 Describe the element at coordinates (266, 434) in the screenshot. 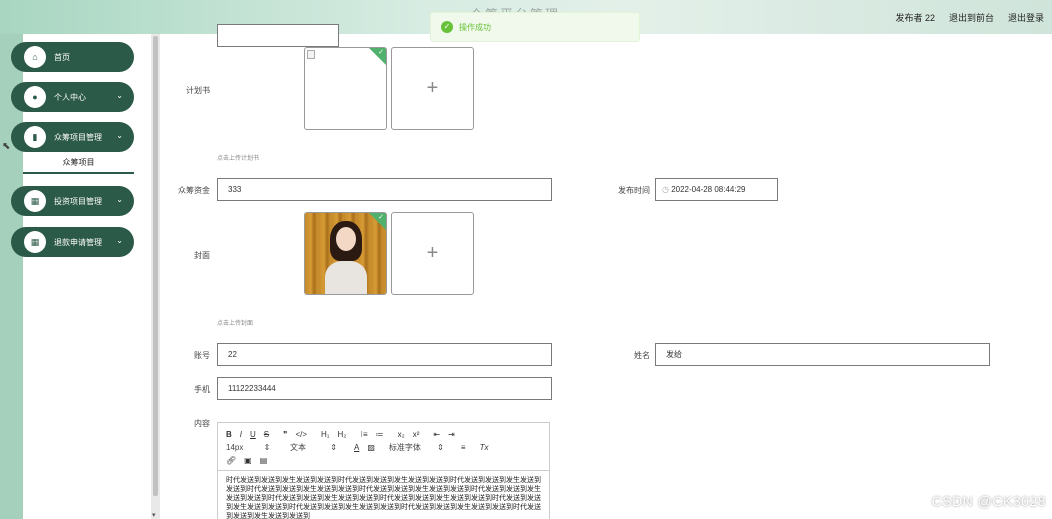

I see `strike-button: S` at that location.